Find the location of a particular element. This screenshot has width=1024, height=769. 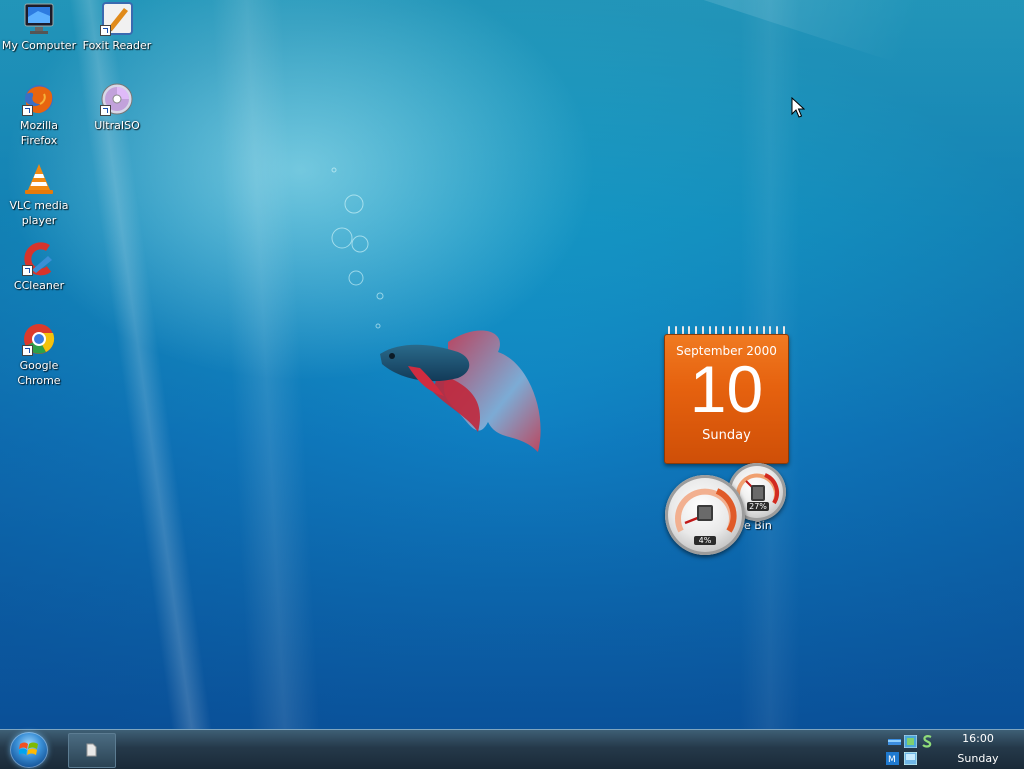

s-app-icon is located at coordinates (927, 741).